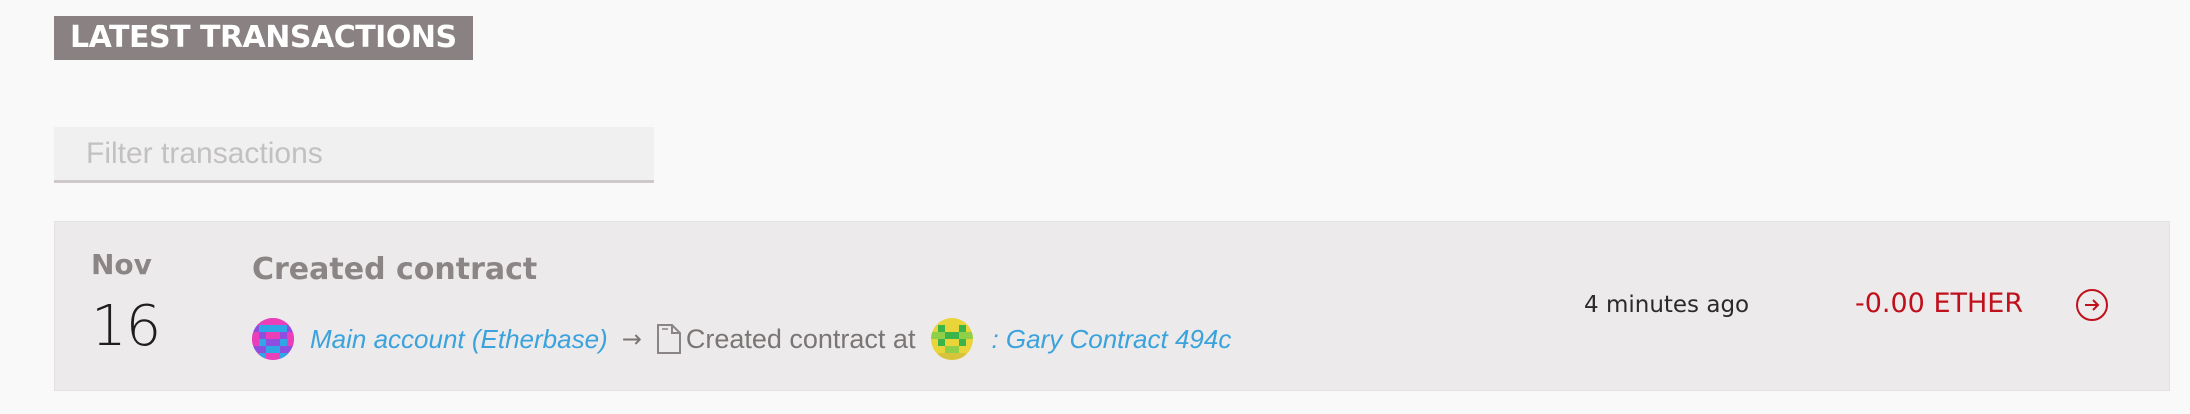 The width and height of the screenshot is (2190, 414). I want to click on to-identicon-icon, so click(952, 339).